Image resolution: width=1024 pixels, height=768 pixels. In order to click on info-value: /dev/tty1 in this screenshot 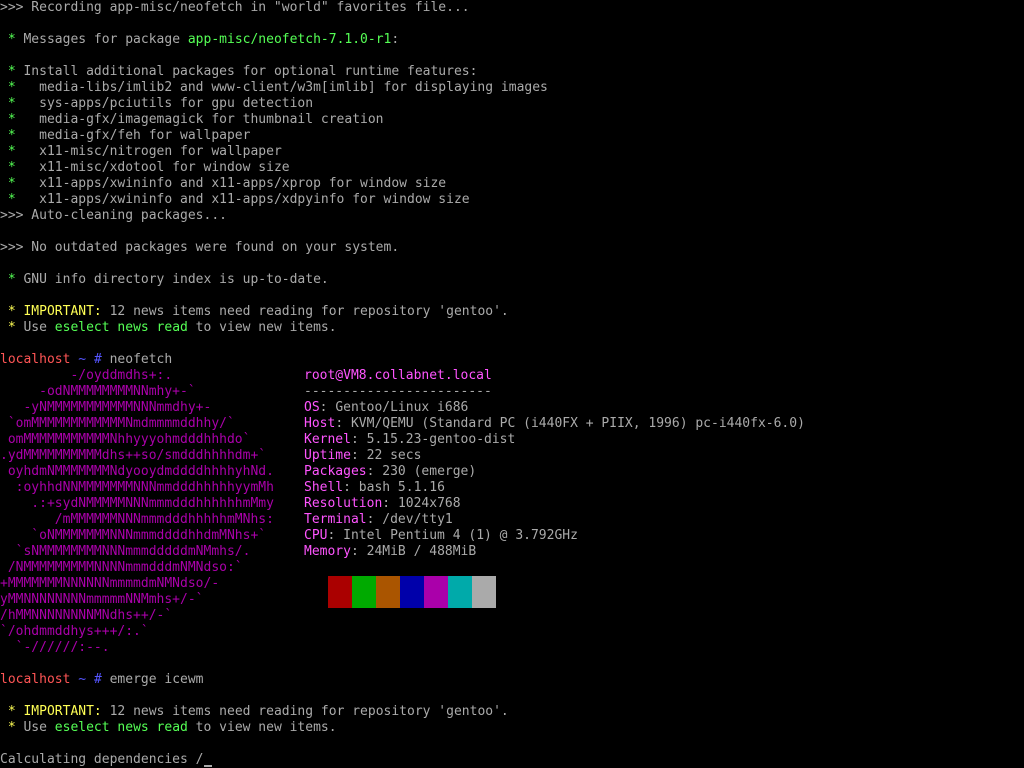, I will do `click(417, 519)`.